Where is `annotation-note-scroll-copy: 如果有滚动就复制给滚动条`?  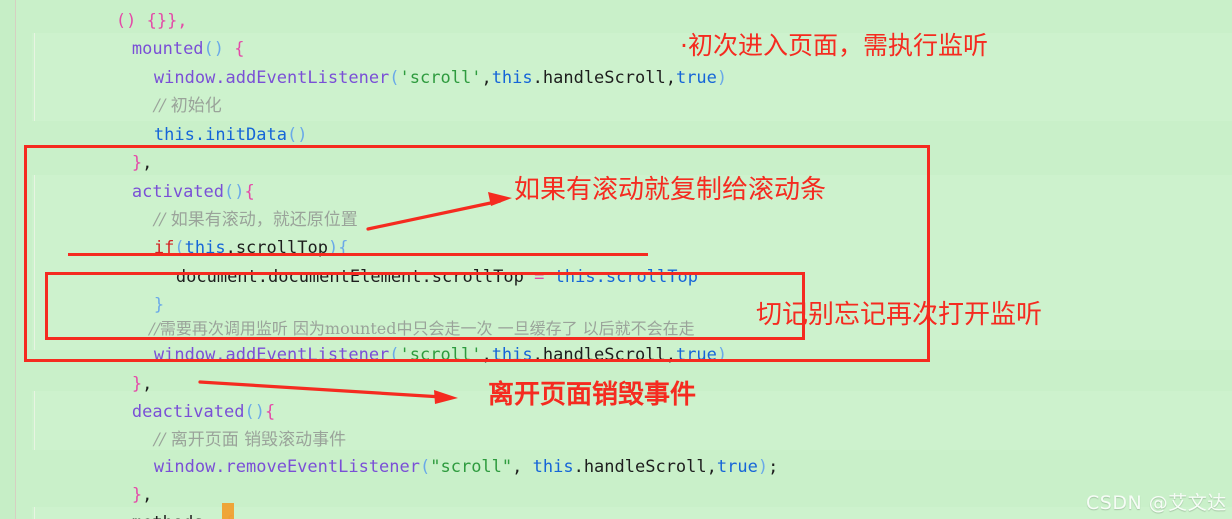
annotation-note-scroll-copy: 如果有滚动就复制给滚动条 is located at coordinates (670, 190).